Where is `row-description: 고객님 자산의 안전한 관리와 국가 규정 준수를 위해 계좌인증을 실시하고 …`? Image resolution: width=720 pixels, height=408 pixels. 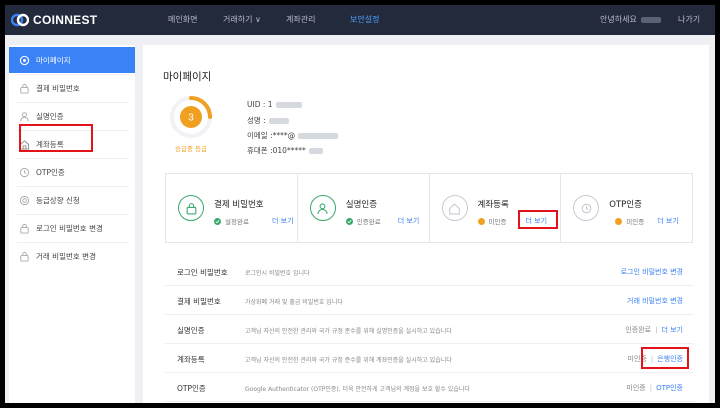 row-description: 고객님 자산의 안전한 관리와 국가 규정 준수를 위해 계좌인증을 실시하고 … is located at coordinates (348, 360).